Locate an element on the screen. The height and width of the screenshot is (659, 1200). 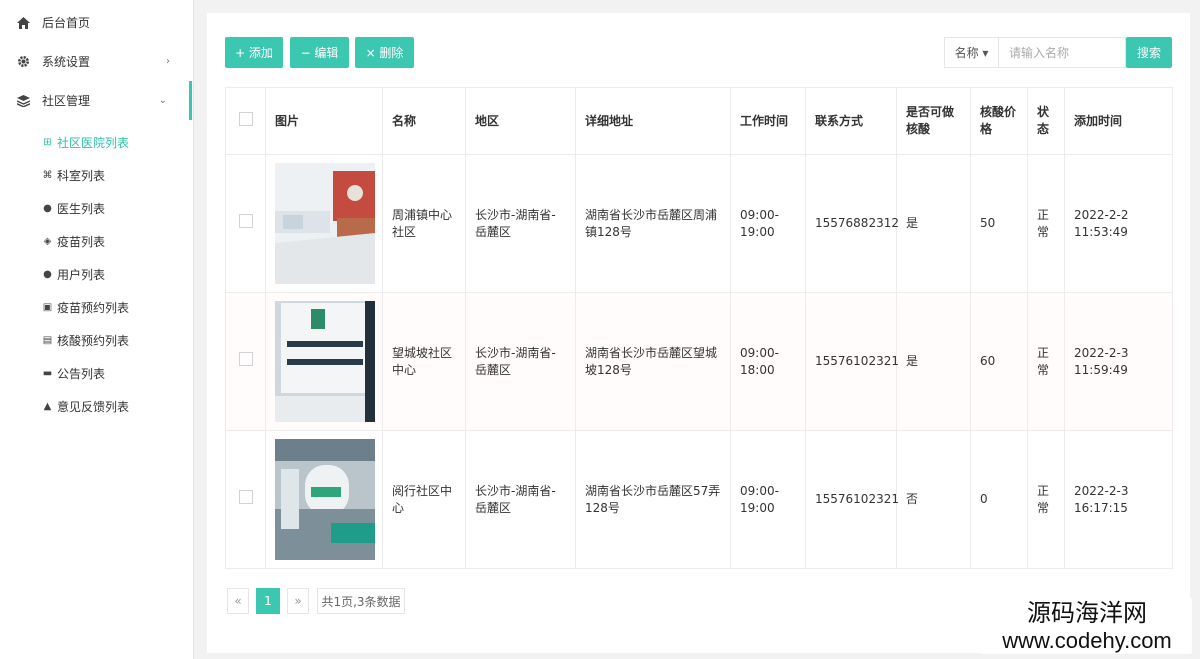
price-cell: 50 is located at coordinates (999, 223).